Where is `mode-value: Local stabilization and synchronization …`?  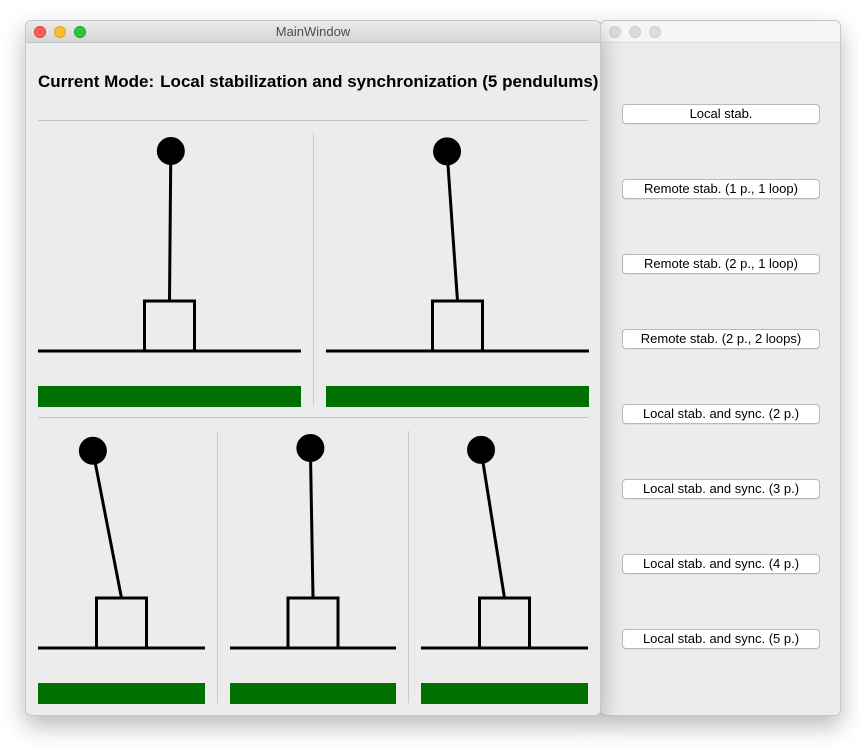
mode-value: Local stabilization and synchronization … is located at coordinates (379, 81).